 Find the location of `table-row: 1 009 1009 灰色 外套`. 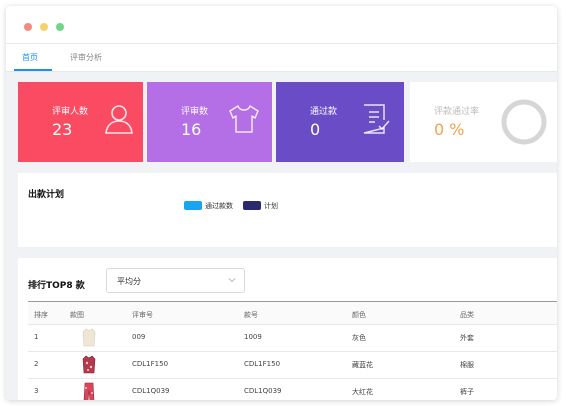

table-row: 1 009 1009 灰色 外套 is located at coordinates (292, 338).